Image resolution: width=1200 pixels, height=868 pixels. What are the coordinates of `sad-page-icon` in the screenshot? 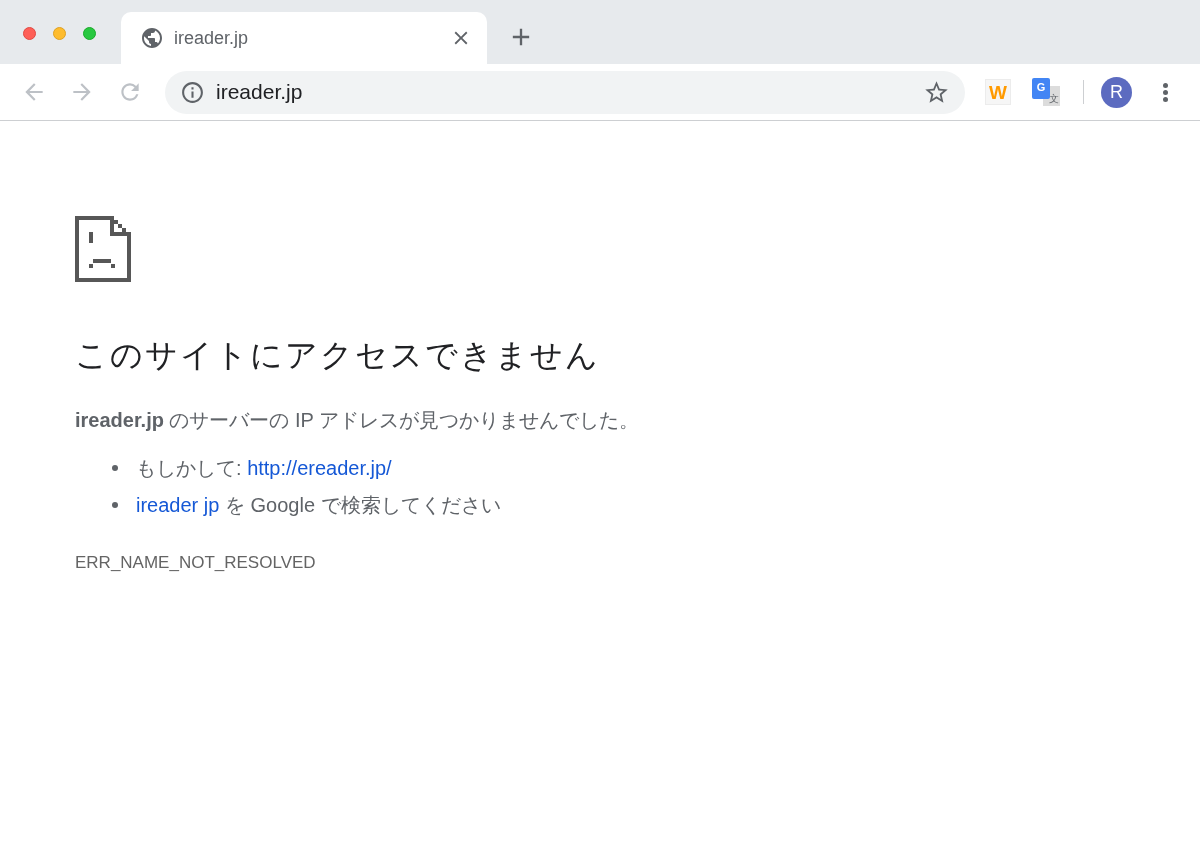 It's located at (103, 249).